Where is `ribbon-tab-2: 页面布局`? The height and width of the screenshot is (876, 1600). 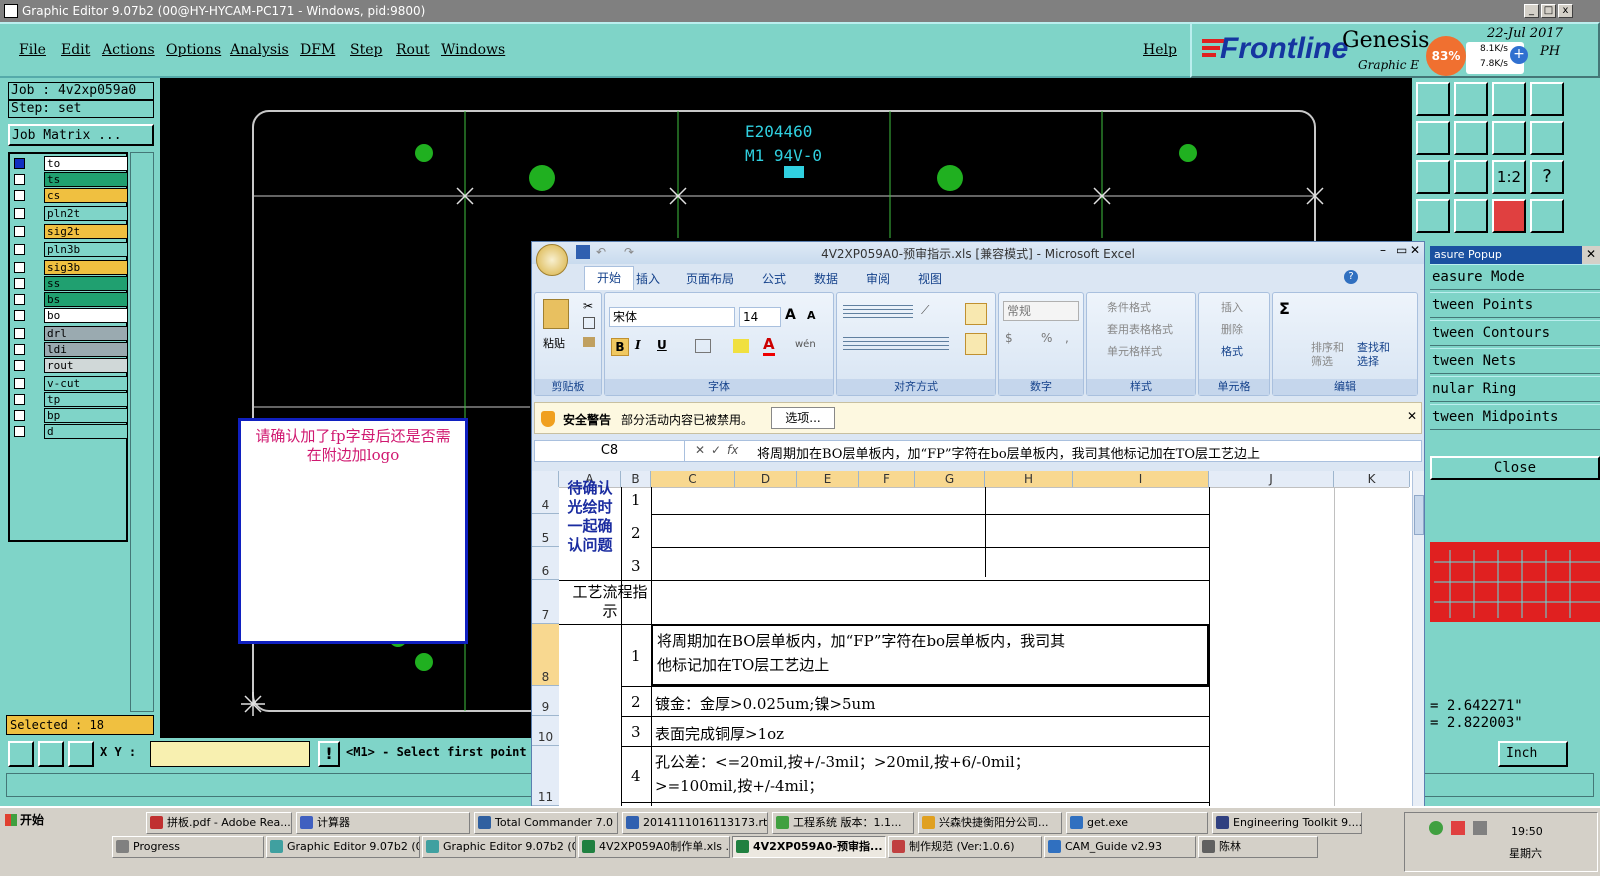 ribbon-tab-2: 页面布局 is located at coordinates (710, 278).